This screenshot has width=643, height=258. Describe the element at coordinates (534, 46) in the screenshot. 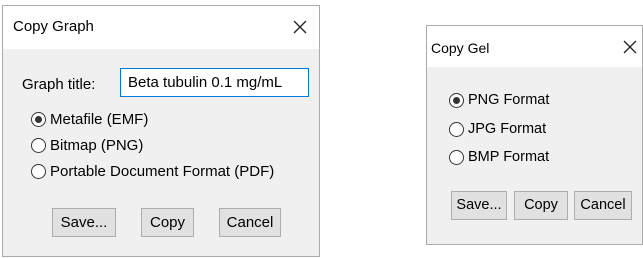

I see `title-bar: Copy Gel` at that location.